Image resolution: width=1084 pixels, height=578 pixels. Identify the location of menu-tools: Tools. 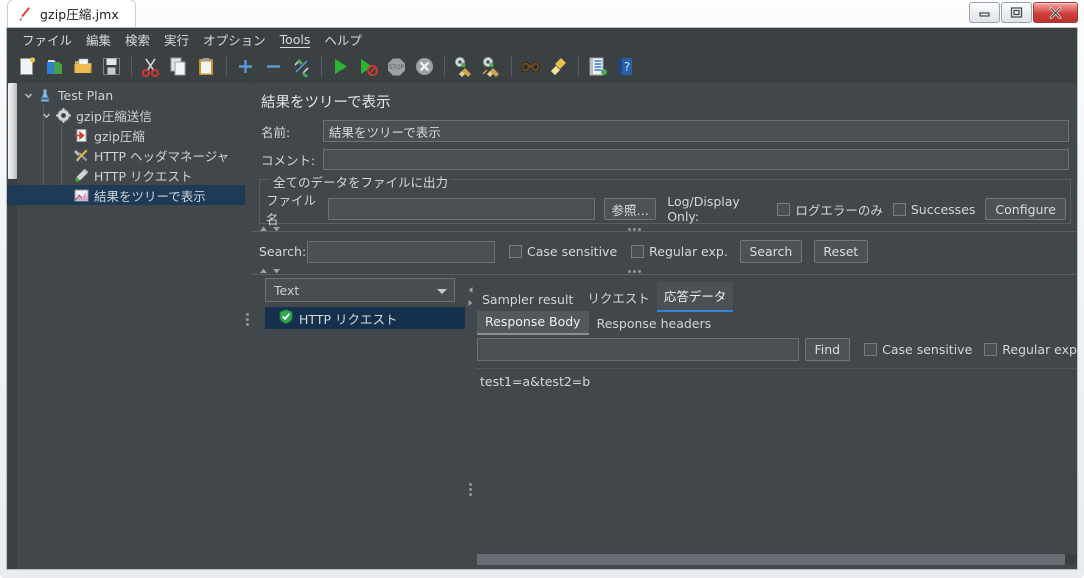
(295, 39).